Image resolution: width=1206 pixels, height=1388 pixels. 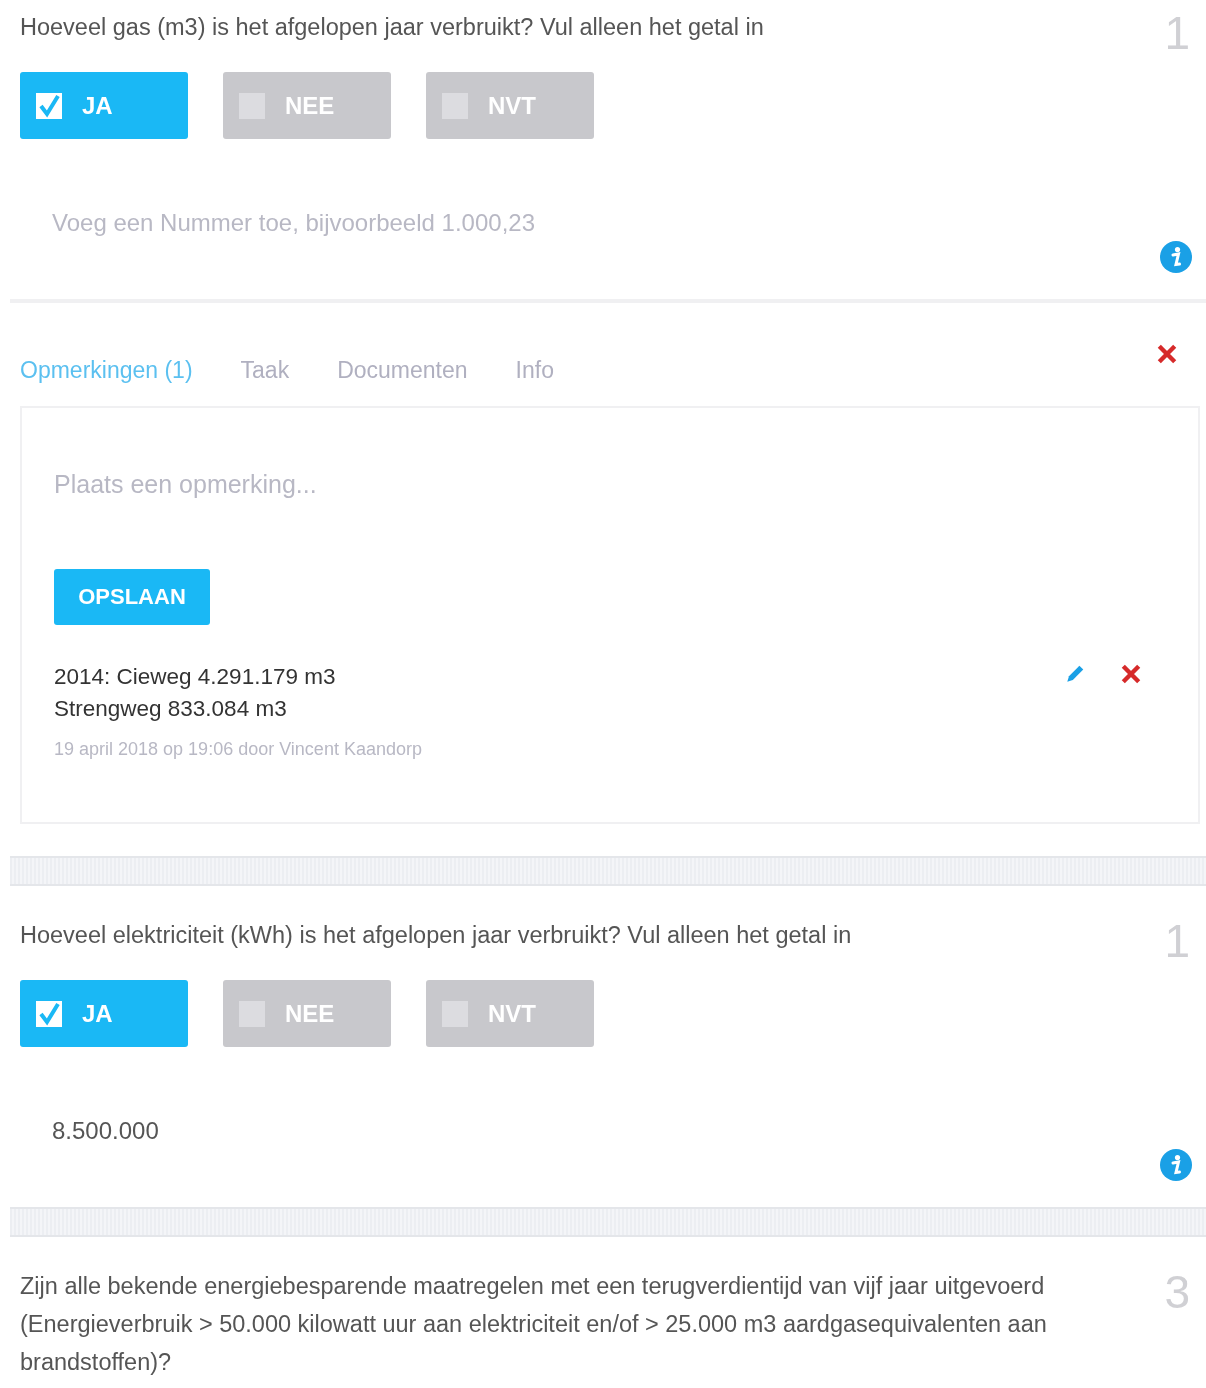 What do you see at coordinates (1131, 674) in the screenshot?
I see `delete-icon` at bounding box center [1131, 674].